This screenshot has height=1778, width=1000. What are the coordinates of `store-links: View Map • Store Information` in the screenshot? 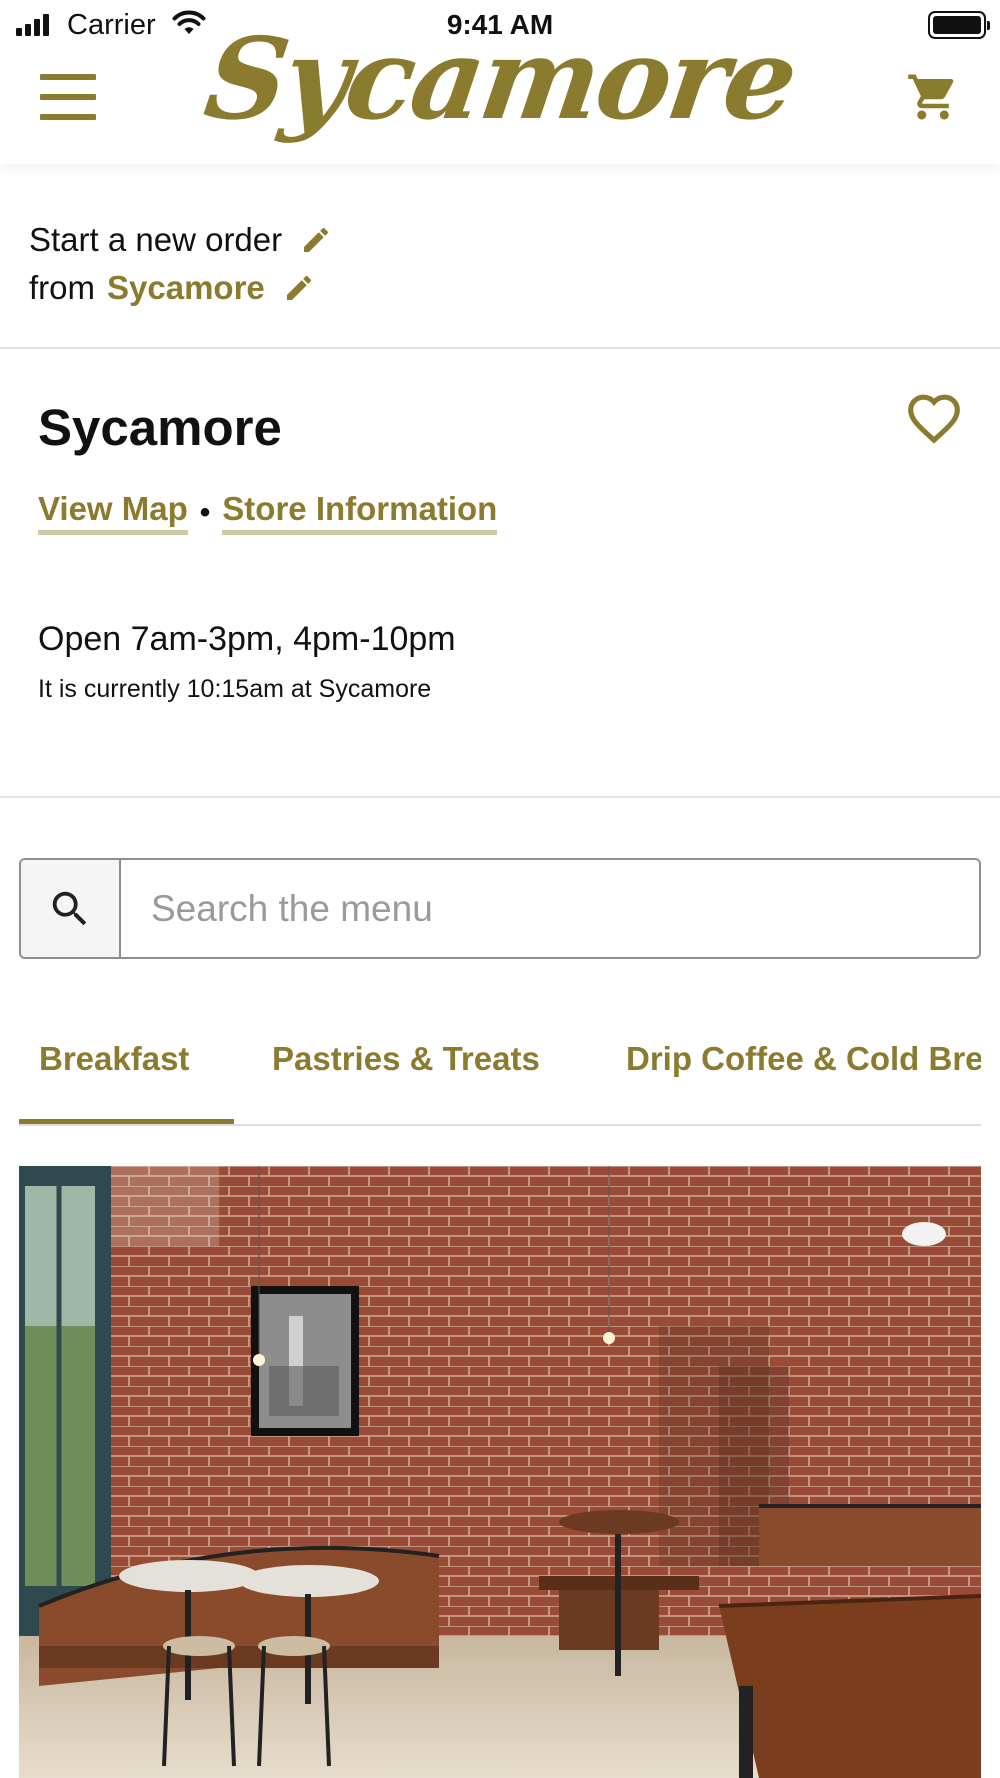 It's located at (268, 512).